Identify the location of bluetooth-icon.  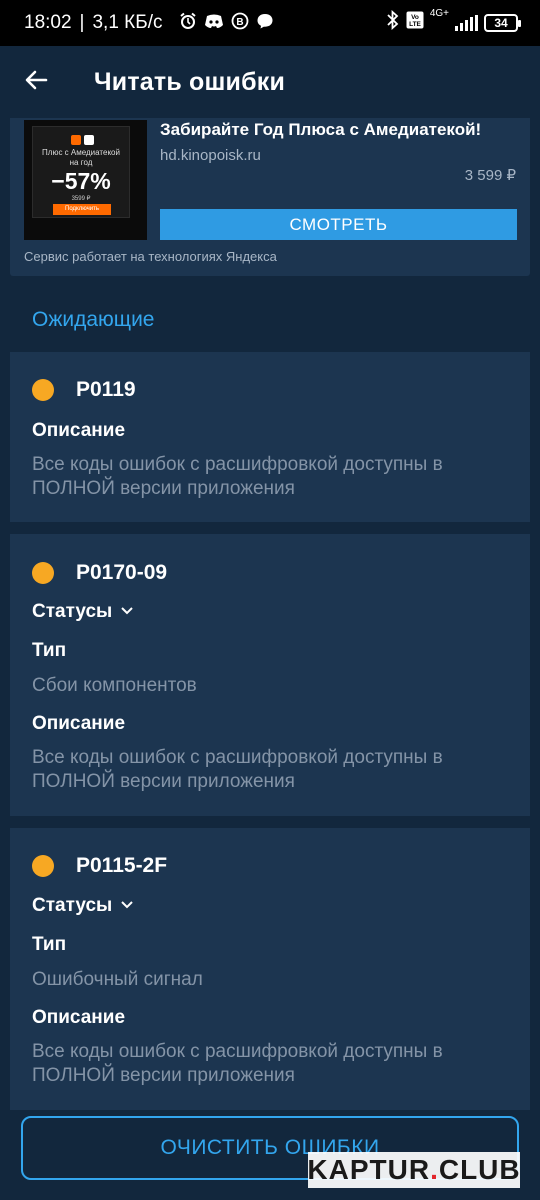
(393, 22).